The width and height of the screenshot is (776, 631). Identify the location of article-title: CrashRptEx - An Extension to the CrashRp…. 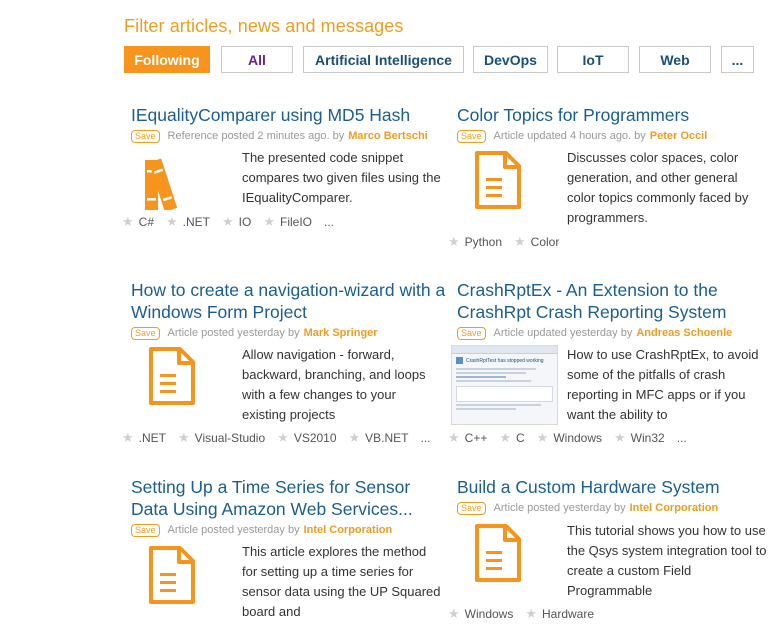
(607, 301).